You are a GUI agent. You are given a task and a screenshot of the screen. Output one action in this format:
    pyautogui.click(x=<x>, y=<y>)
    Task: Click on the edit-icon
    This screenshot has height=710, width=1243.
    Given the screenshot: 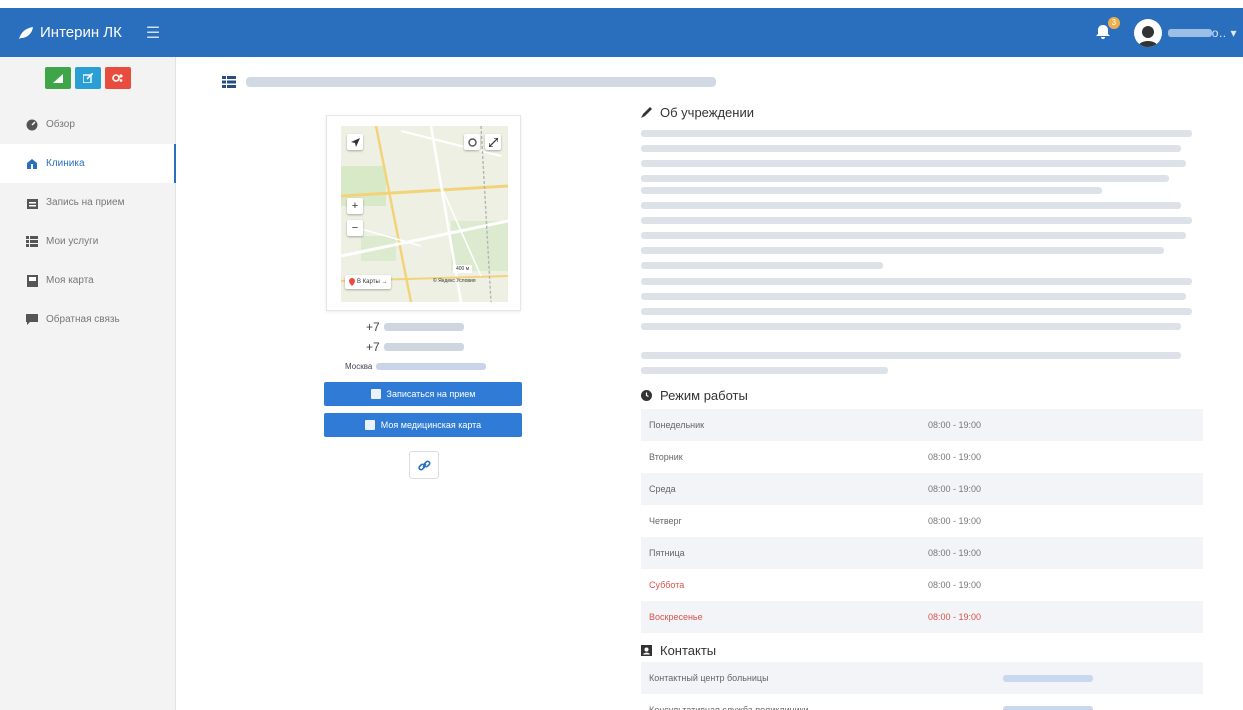 What is the action you would take?
    pyautogui.click(x=87, y=78)
    